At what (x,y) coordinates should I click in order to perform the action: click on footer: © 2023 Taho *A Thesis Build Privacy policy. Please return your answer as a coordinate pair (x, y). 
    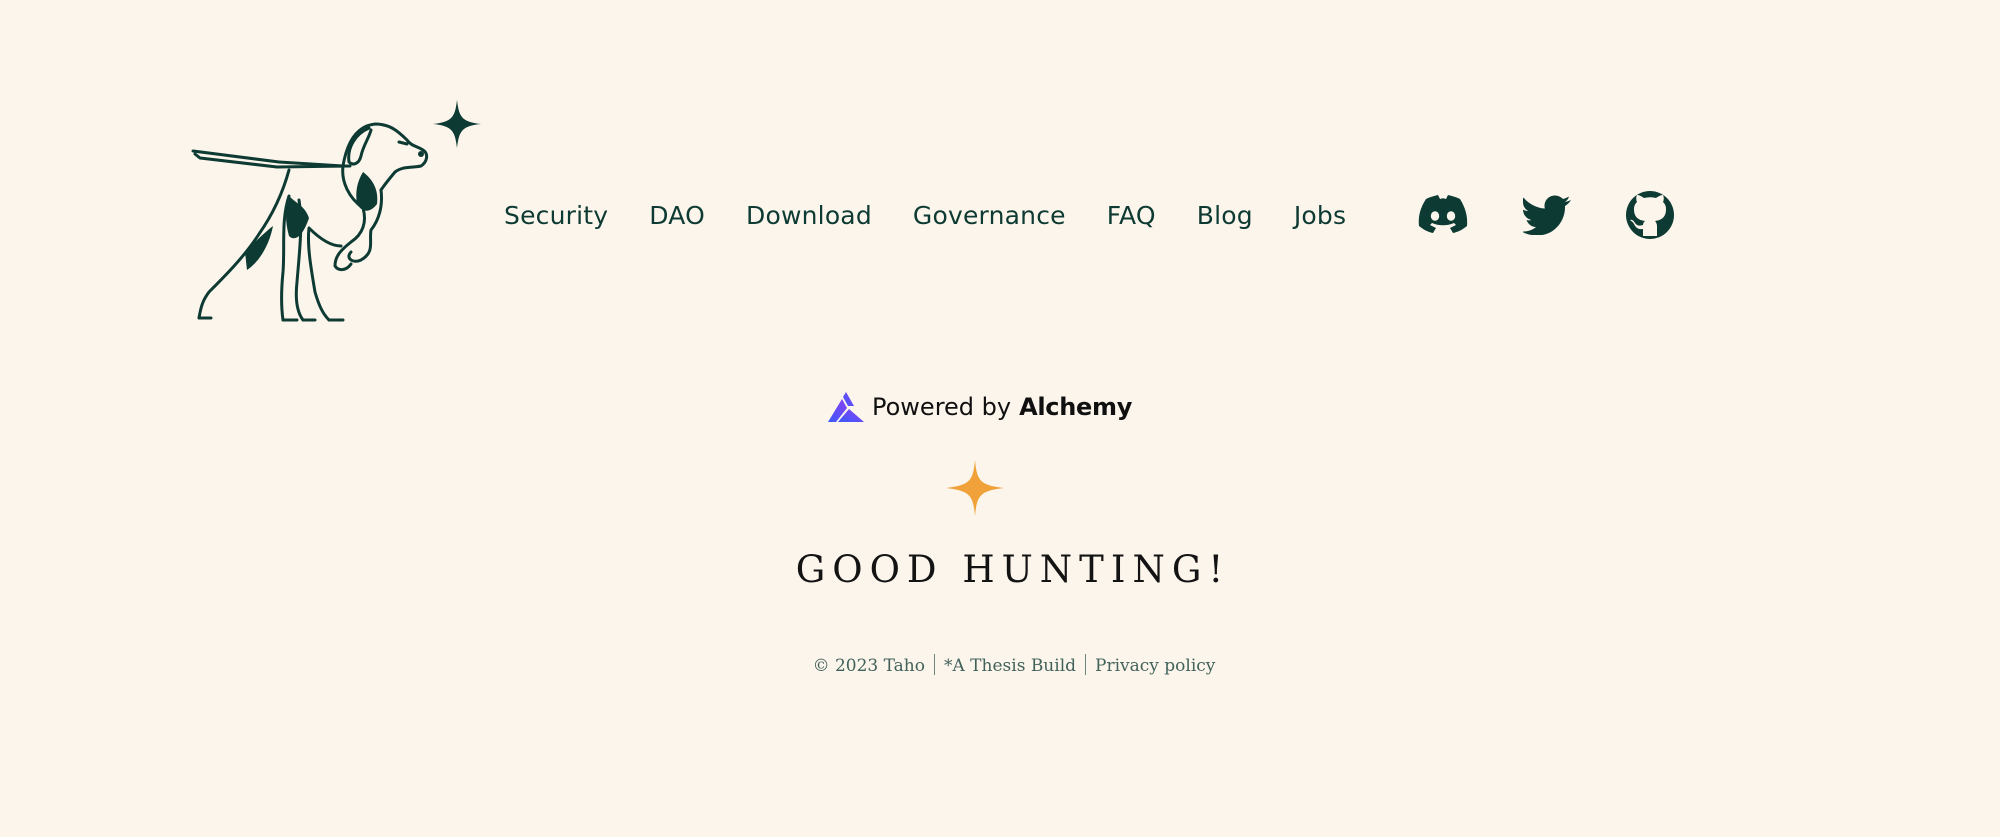
    Looking at the image, I should click on (1000, 665).